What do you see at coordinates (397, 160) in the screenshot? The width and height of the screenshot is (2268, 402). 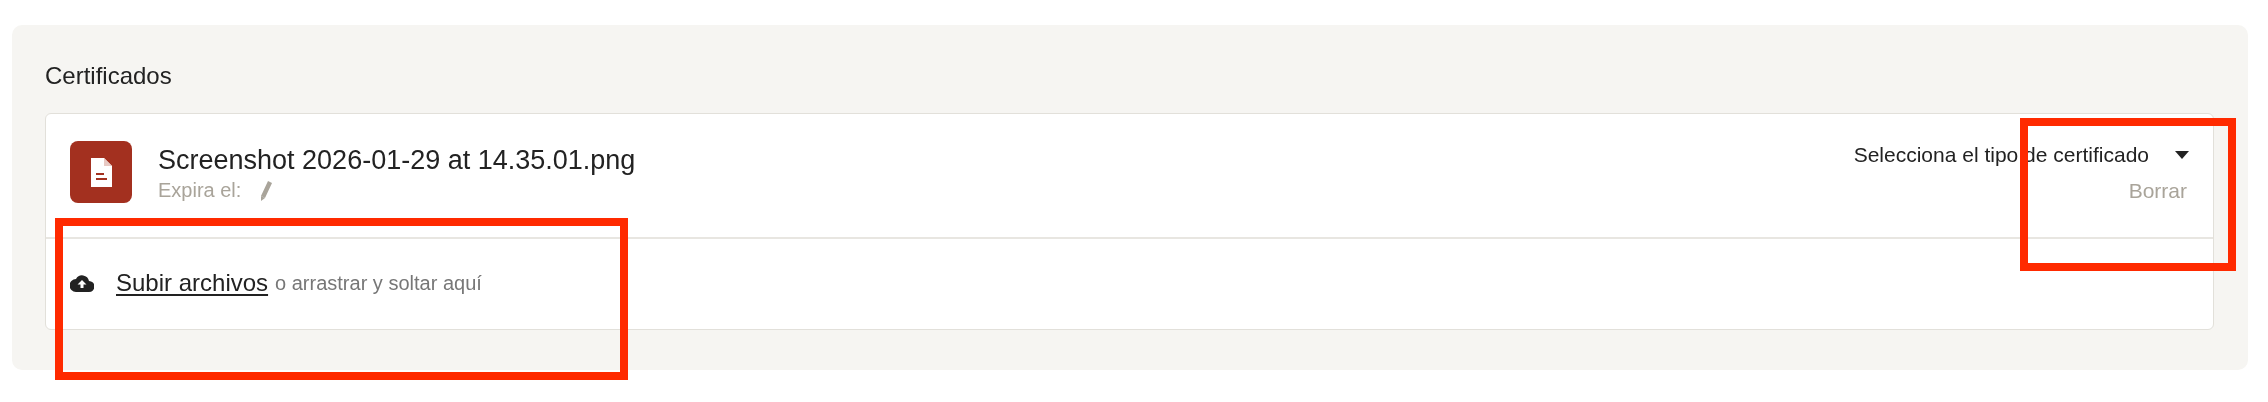 I see `file-name: Screenshot 2026-01-29 at 14.35.01.png` at bounding box center [397, 160].